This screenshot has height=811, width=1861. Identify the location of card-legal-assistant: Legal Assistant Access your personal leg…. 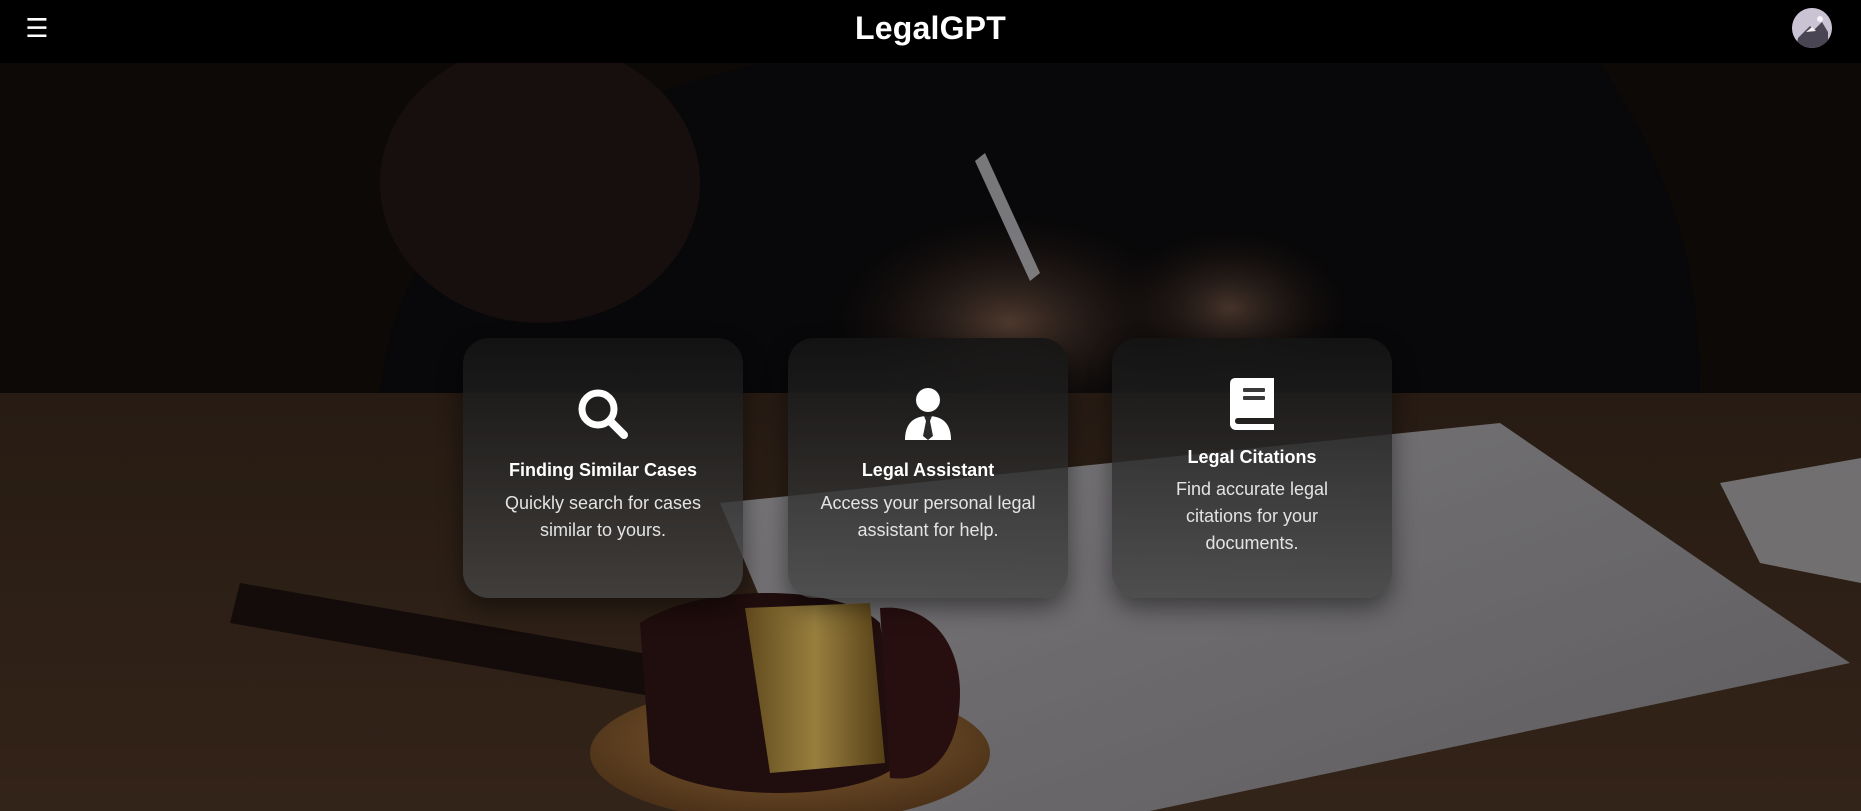
(928, 468).